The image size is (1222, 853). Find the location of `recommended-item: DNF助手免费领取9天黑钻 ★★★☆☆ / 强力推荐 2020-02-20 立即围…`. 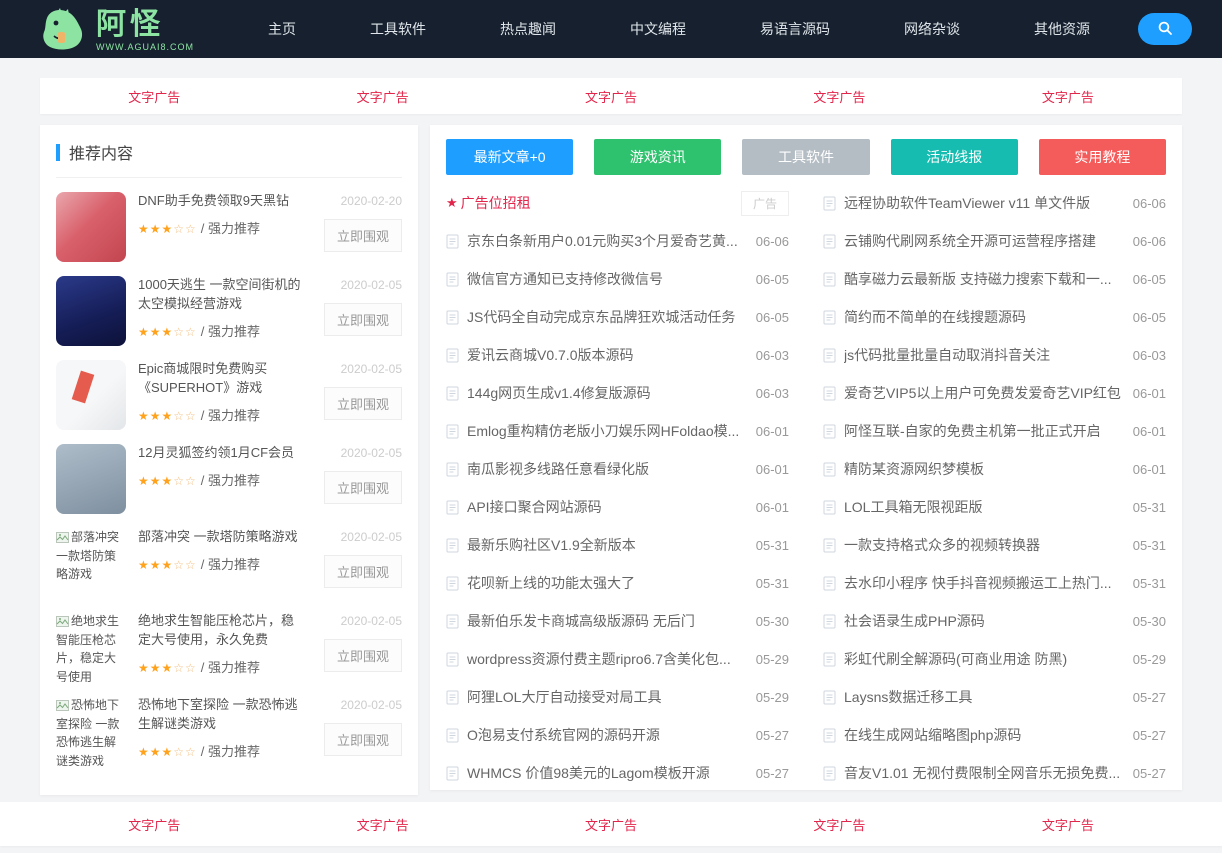

recommended-item: DNF助手免费领取9天黑钻 ★★★☆☆ / 强力推荐 2020-02-20 立即围… is located at coordinates (229, 220).